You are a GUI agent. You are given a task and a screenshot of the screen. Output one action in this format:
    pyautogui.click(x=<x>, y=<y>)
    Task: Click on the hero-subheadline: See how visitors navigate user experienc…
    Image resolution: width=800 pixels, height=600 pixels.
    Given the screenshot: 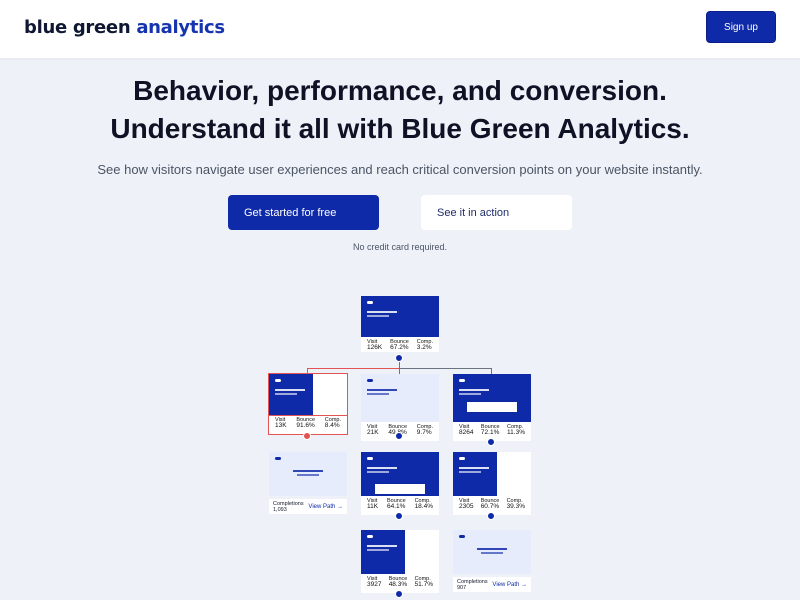 What is the action you would take?
    pyautogui.click(x=400, y=169)
    